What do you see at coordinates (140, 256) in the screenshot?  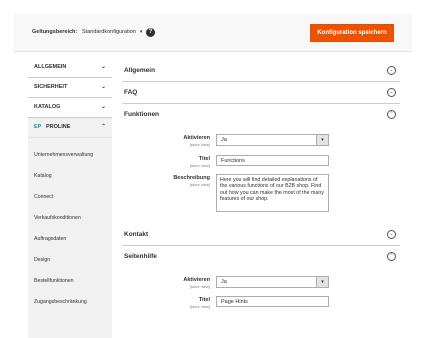 I see `section-title: Seitenhilfe` at bounding box center [140, 256].